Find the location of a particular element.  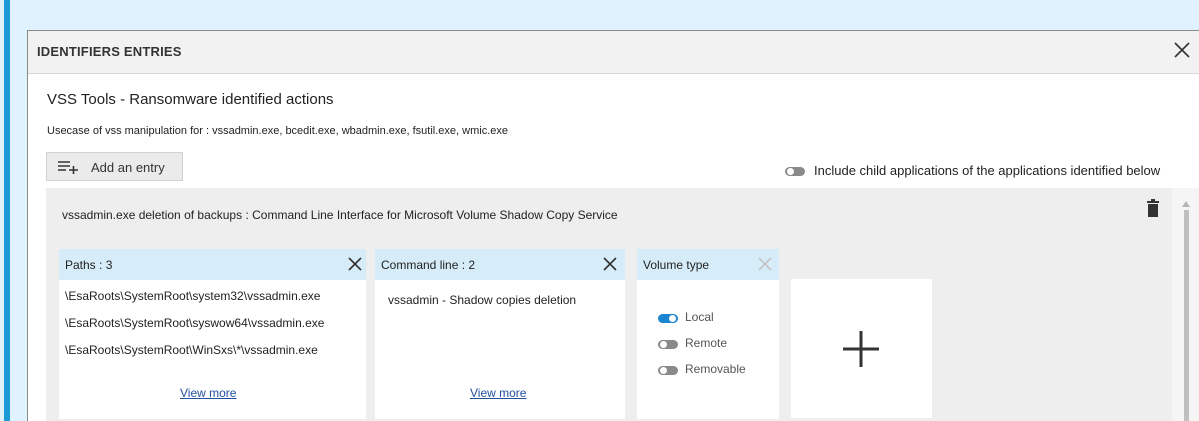

command-line-header-label: Command line : 2 is located at coordinates (428, 265).